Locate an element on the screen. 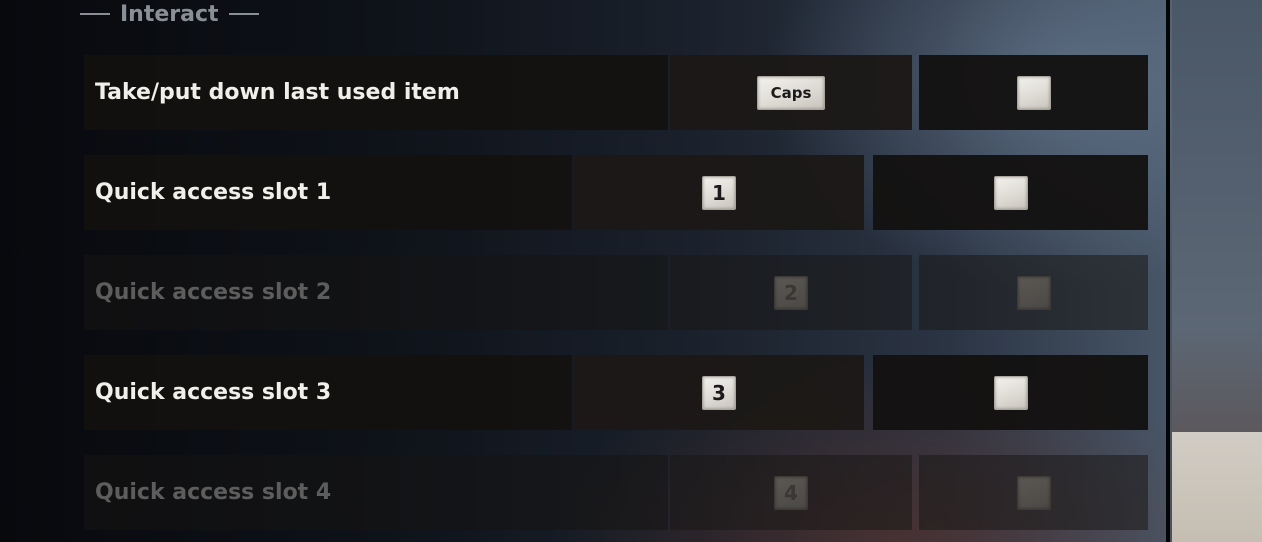 This screenshot has width=1262, height=542. keybind-label: Quick access slot 3 is located at coordinates (328, 392).